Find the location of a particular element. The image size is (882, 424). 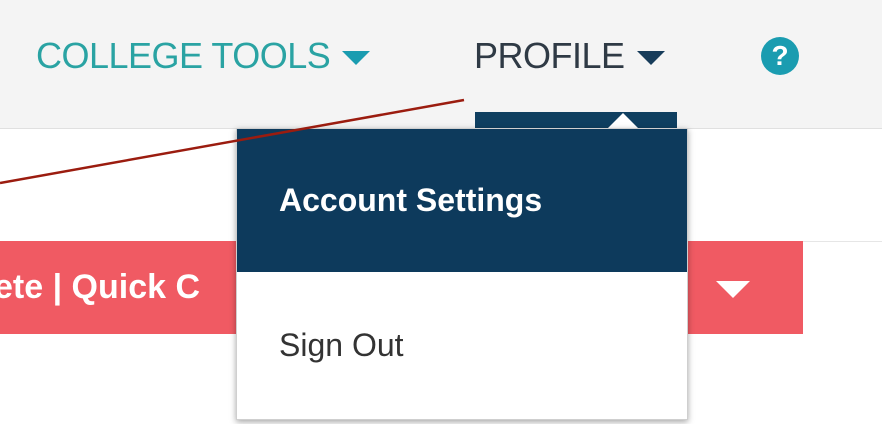

profile-label: PROFILE is located at coordinates (549, 55).